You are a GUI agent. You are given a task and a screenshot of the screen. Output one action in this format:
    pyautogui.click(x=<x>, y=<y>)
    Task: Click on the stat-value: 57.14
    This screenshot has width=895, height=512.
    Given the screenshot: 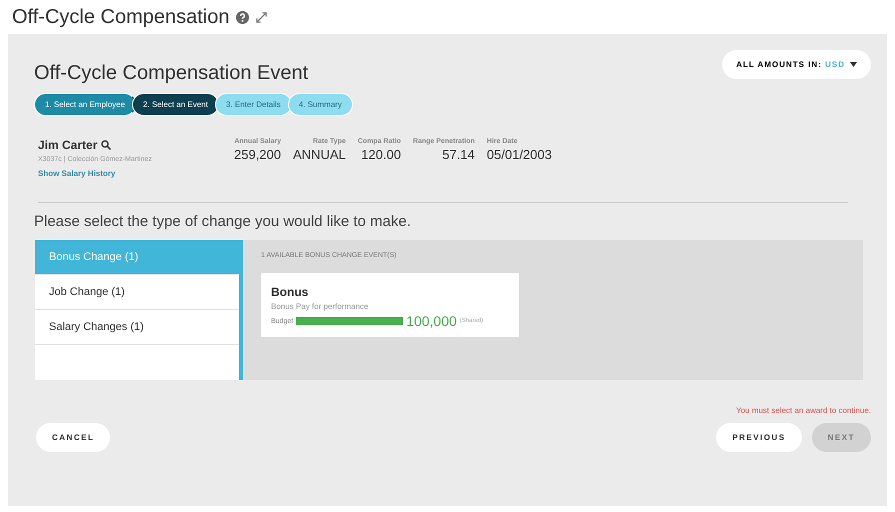 What is the action you would take?
    pyautogui.click(x=458, y=154)
    